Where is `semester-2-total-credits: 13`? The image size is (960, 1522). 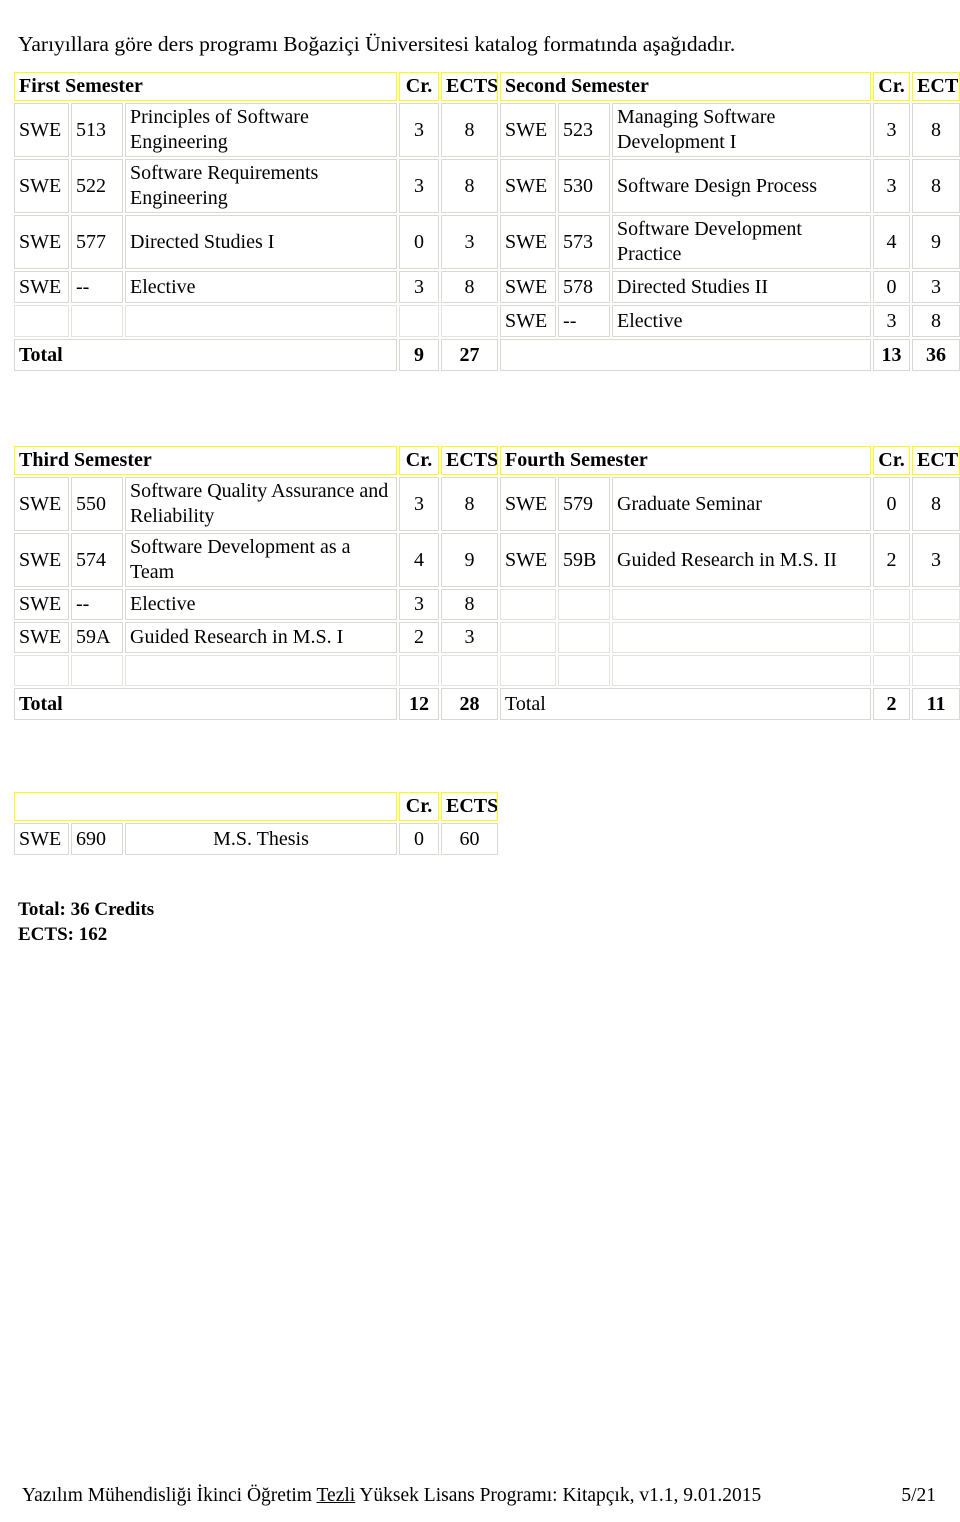 semester-2-total-credits: 13 is located at coordinates (892, 355).